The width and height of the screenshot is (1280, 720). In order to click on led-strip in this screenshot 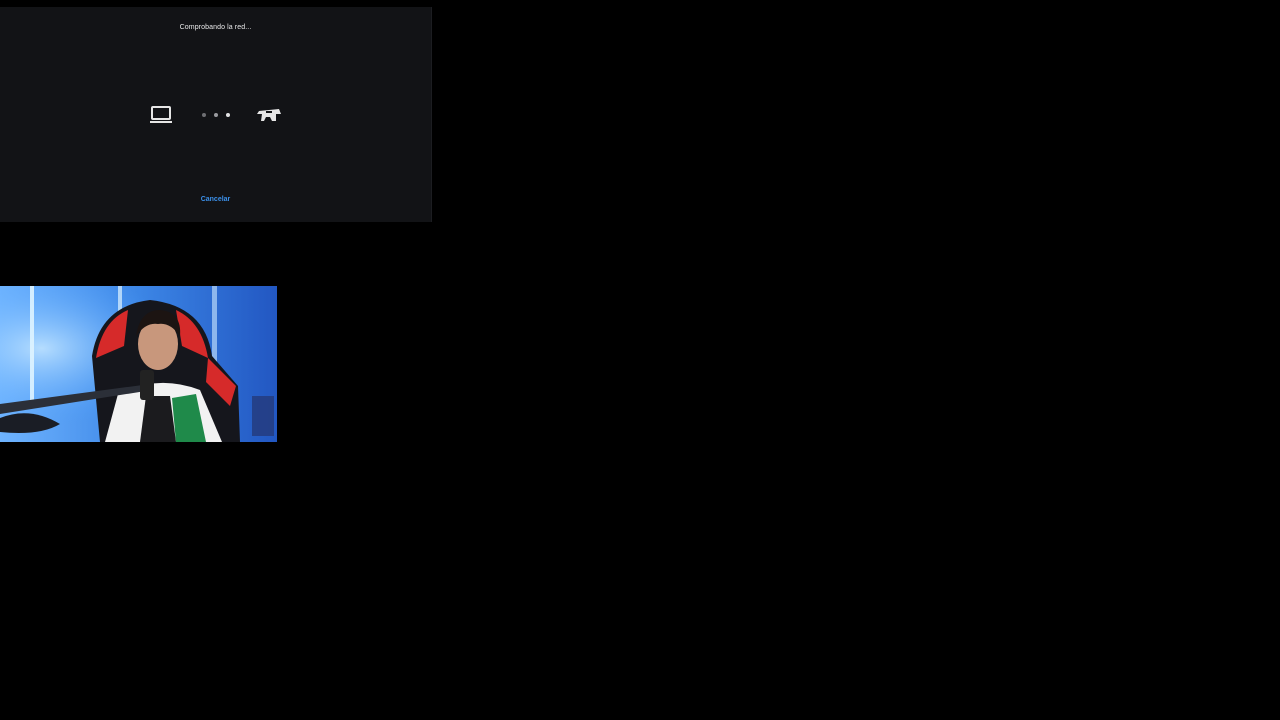, I will do `click(32, 346)`.